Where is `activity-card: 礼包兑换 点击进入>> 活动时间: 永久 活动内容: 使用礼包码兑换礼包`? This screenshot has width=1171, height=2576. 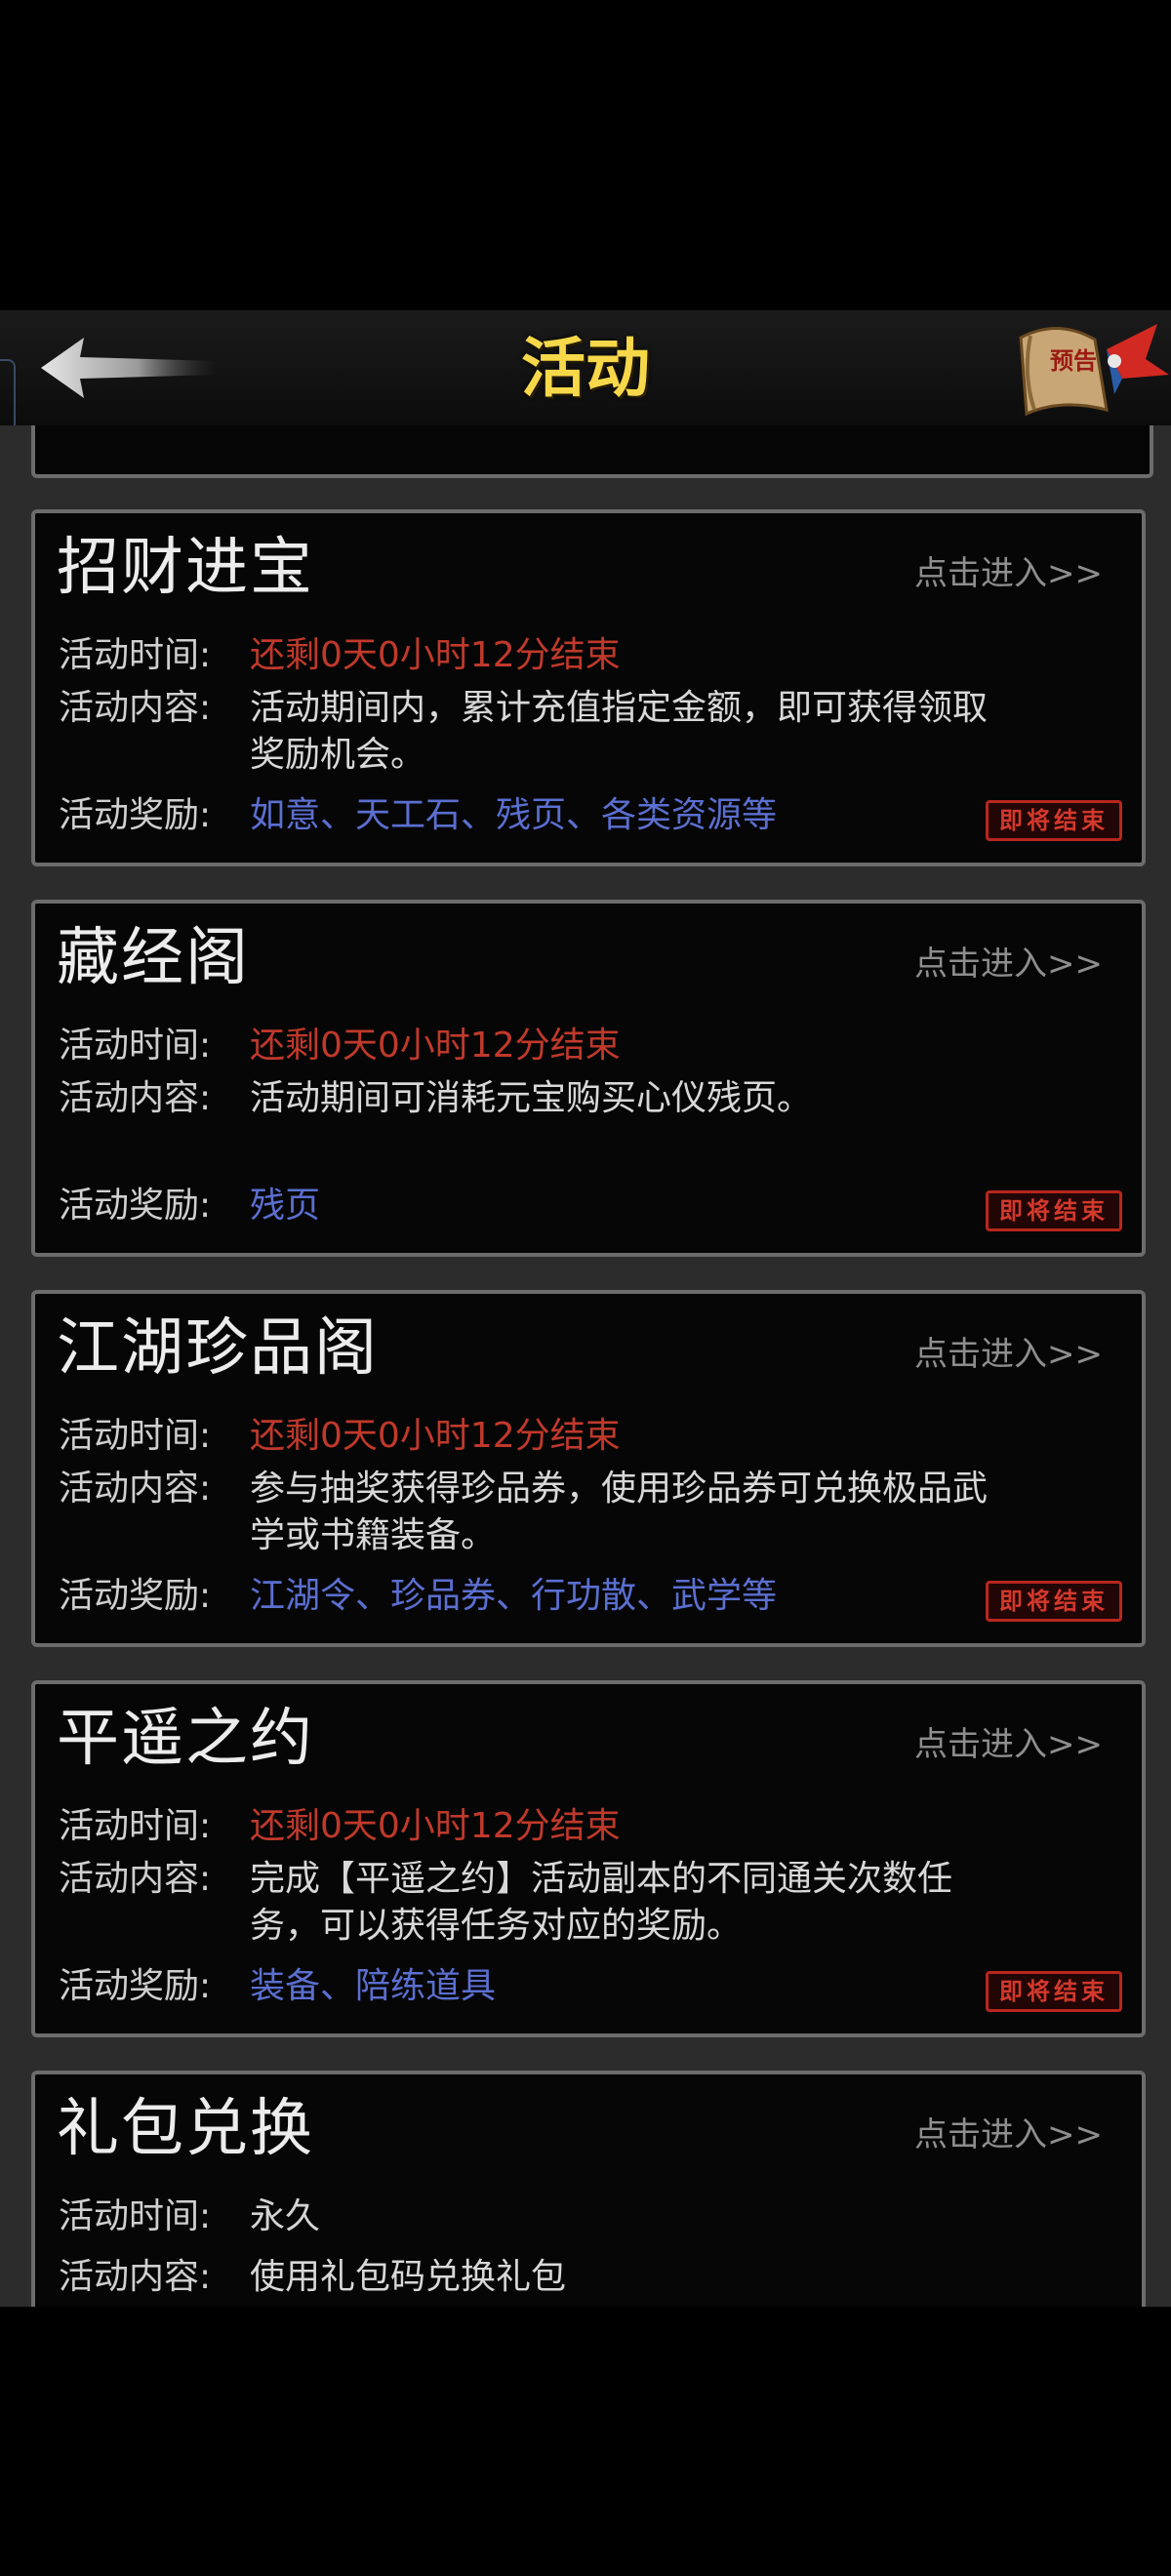 activity-card: 礼包兑换 点击进入>> 活动时间: 永久 活动内容: 使用礼包码兑换礼包 is located at coordinates (588, 2197).